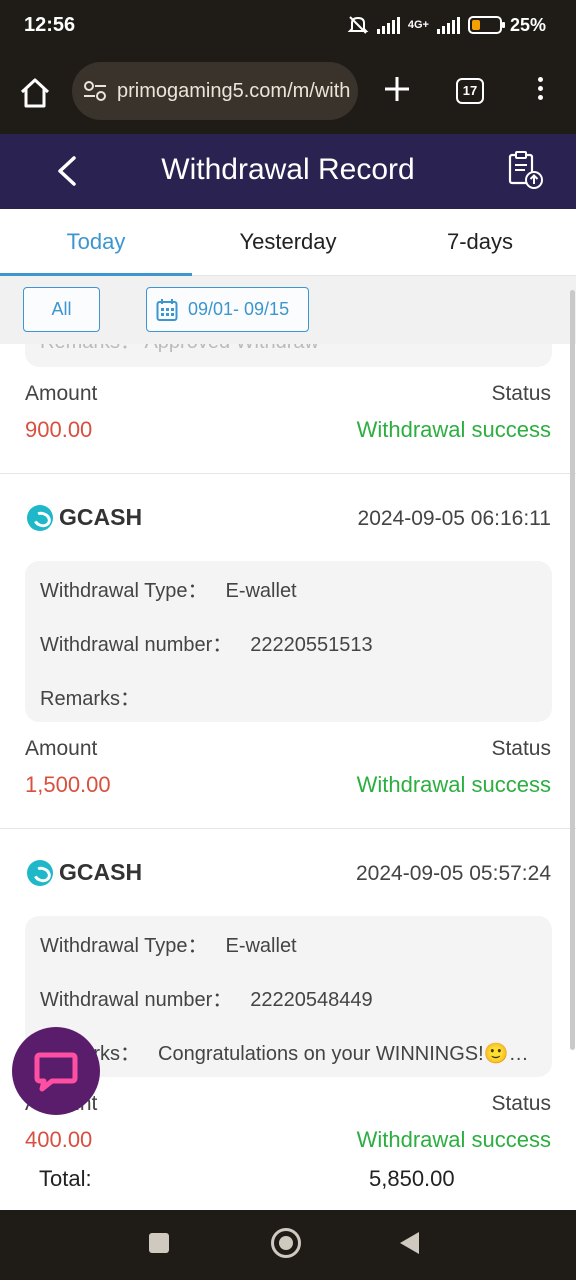  What do you see at coordinates (96, 242) in the screenshot?
I see `tab-today: Today` at bounding box center [96, 242].